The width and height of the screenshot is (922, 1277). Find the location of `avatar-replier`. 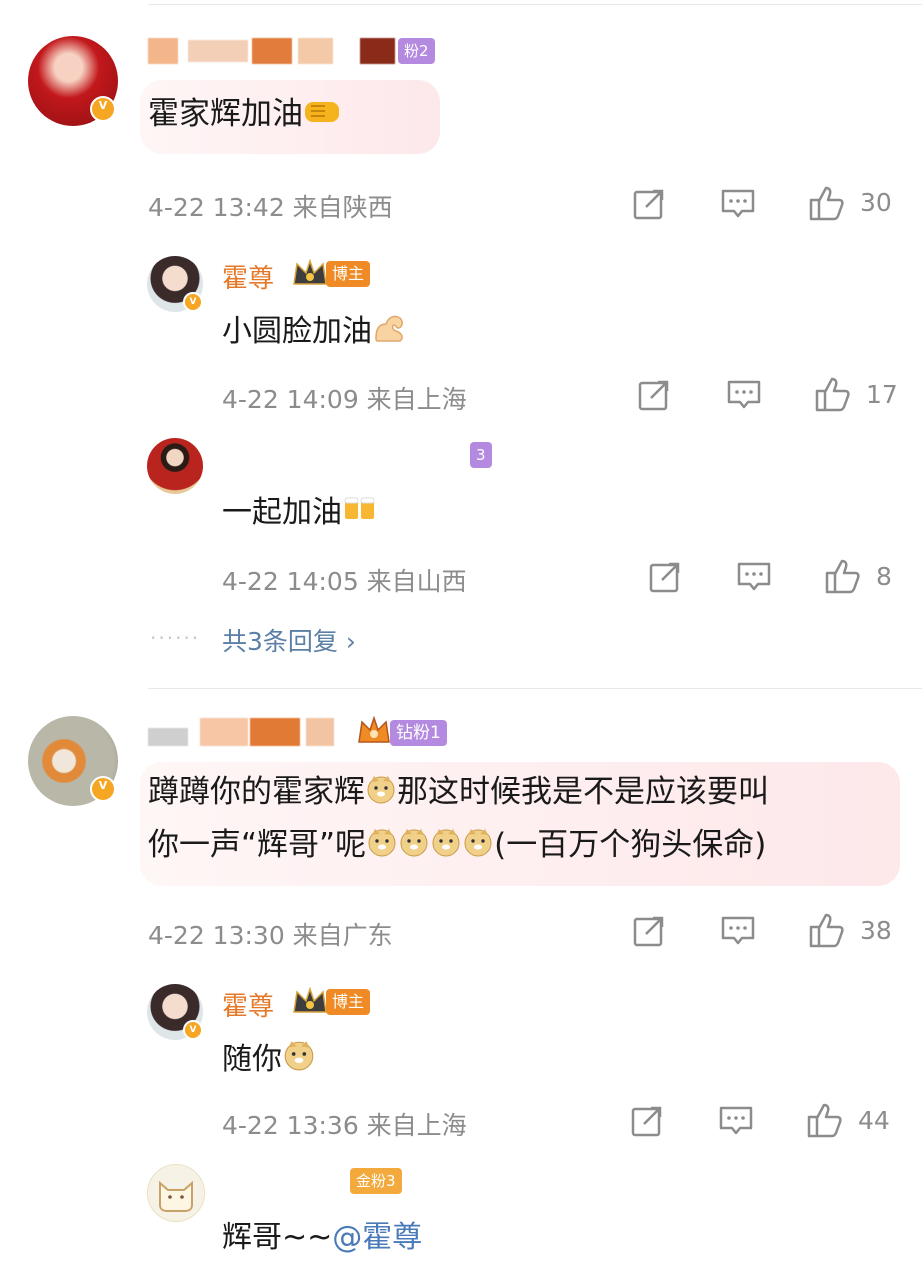

avatar-replier is located at coordinates (175, 466).